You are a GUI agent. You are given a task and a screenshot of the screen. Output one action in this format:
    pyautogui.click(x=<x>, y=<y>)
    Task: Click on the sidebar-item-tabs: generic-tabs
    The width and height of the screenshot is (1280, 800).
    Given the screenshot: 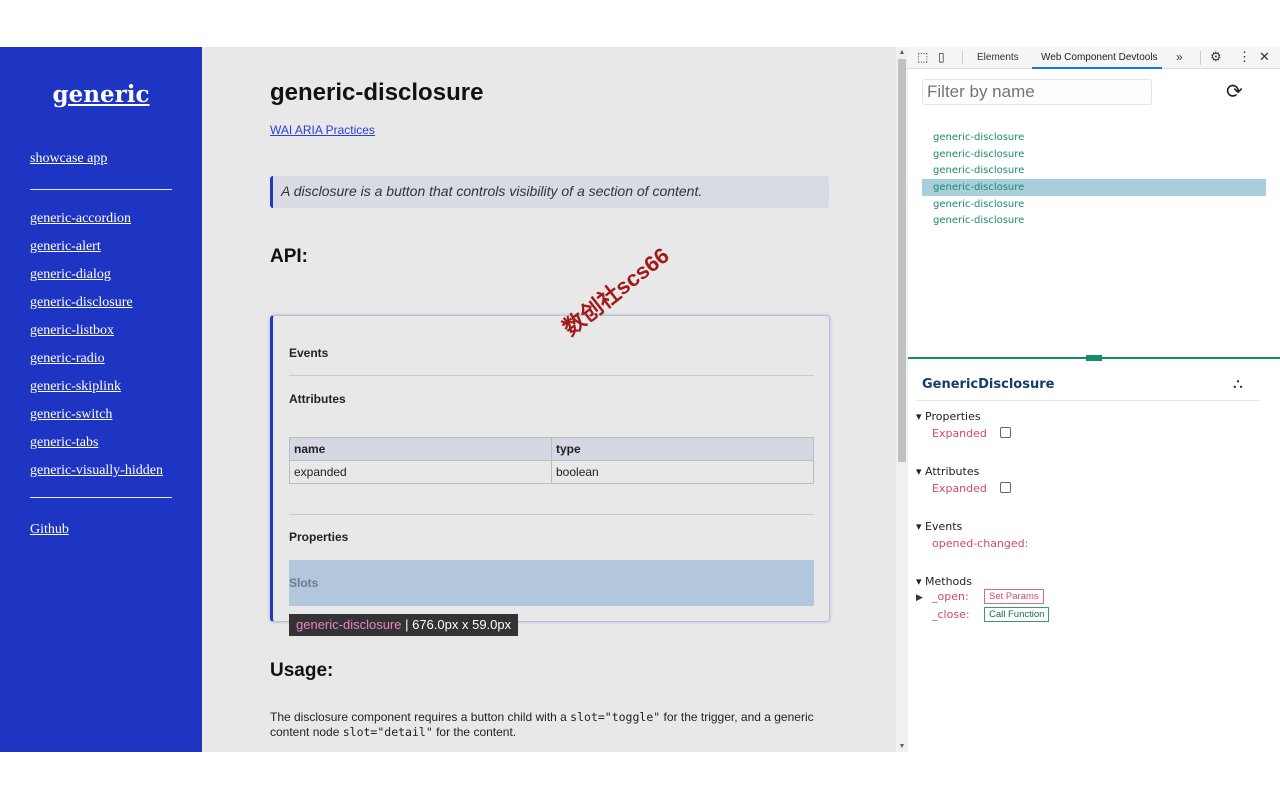 What is the action you would take?
    pyautogui.click(x=64, y=443)
    